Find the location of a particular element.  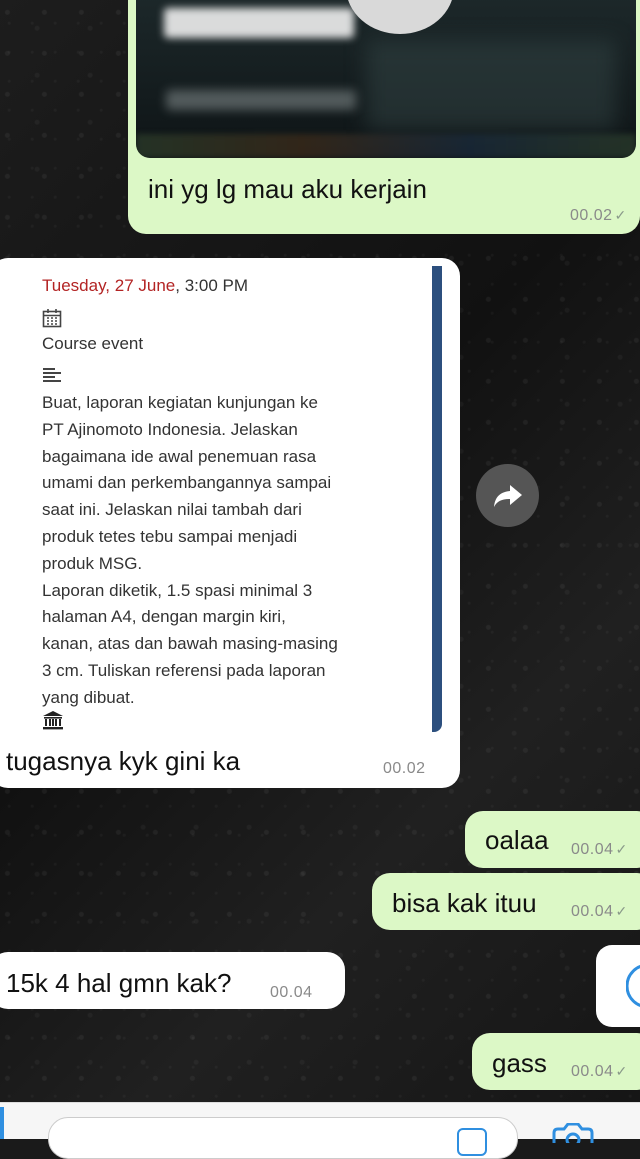

circle-icon is located at coordinates (633, 986).